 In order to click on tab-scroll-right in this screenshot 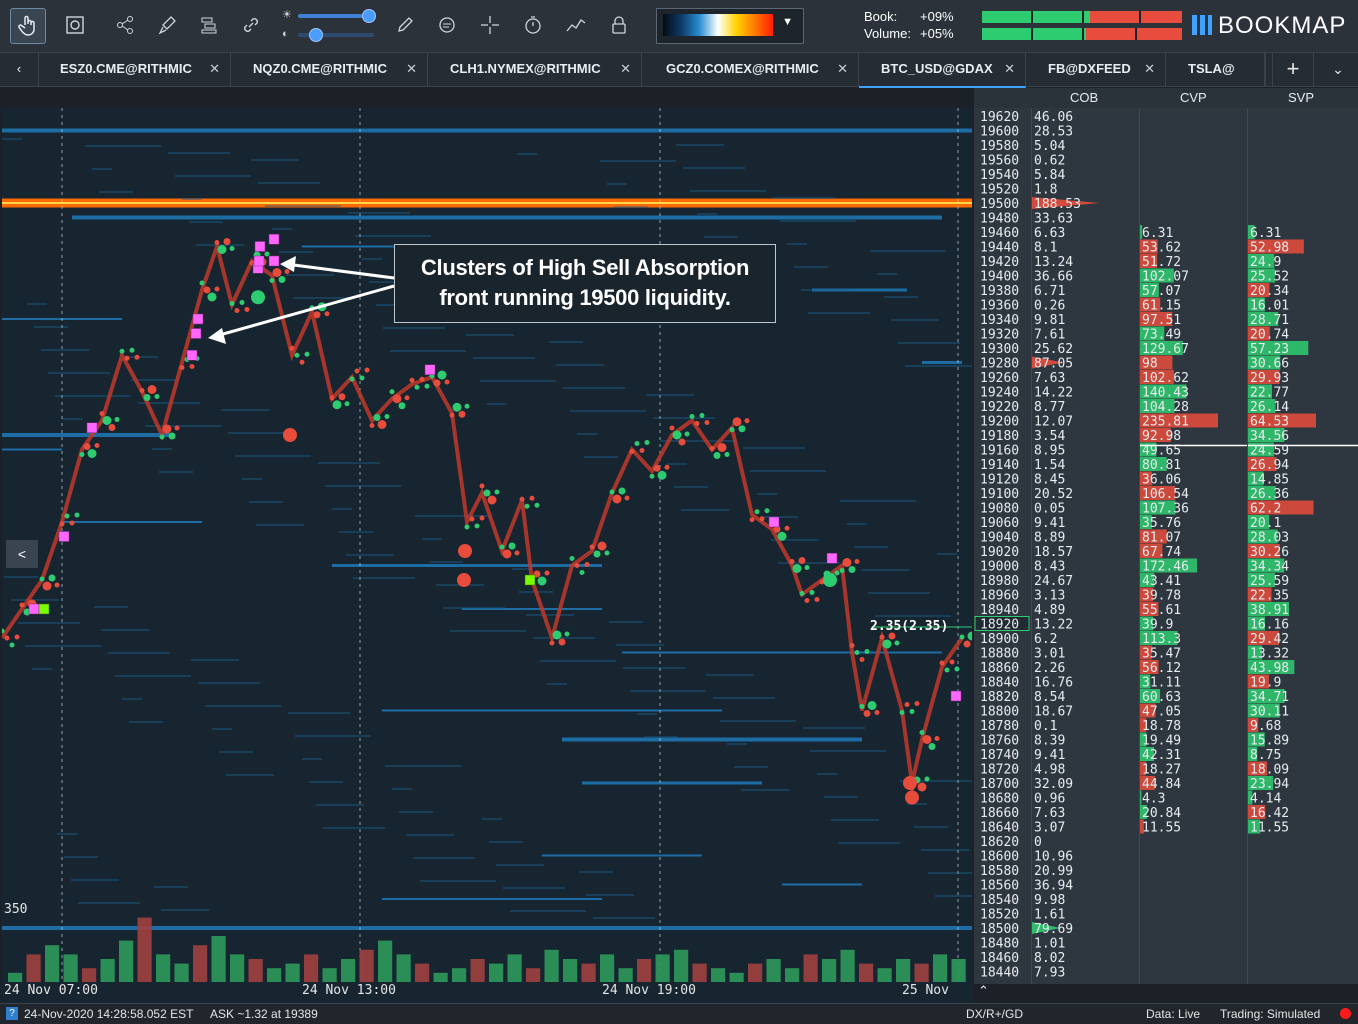, I will do `click(1265, 69)`.